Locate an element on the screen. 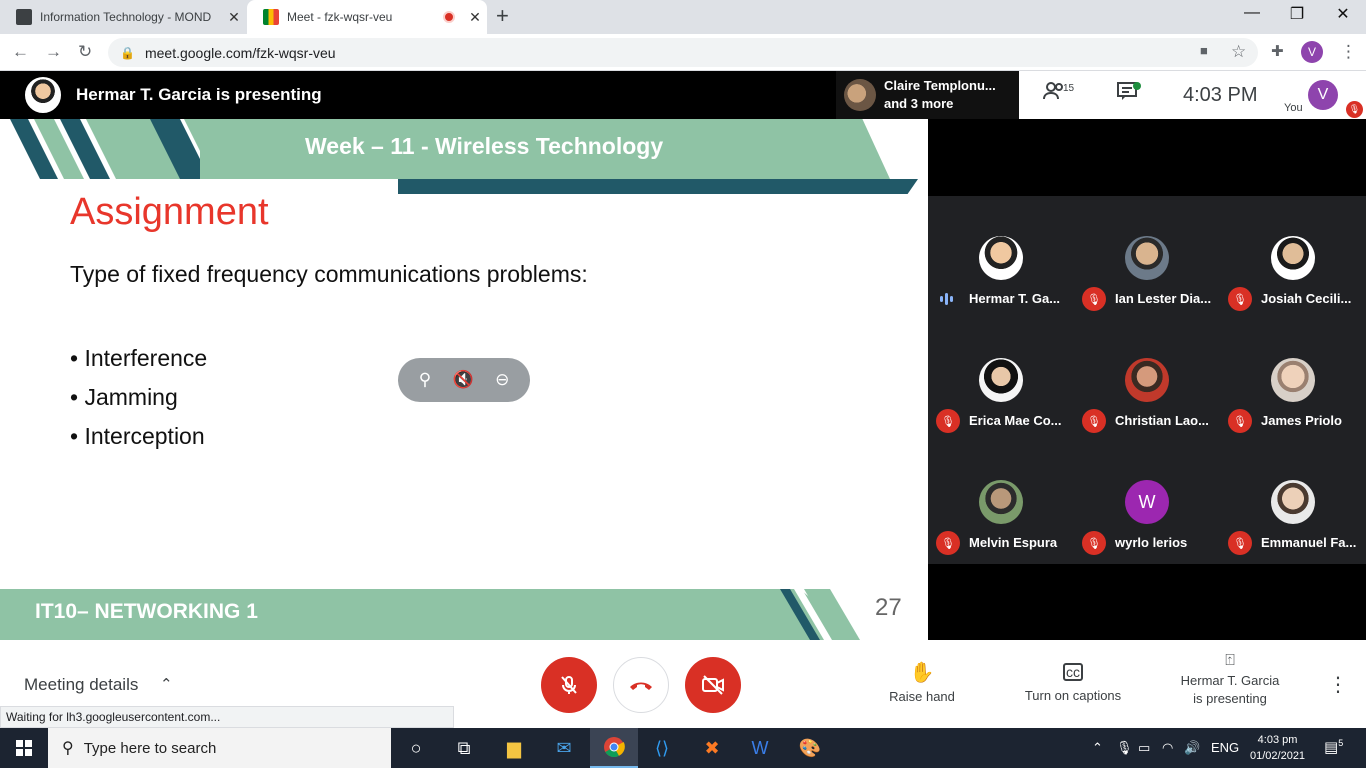  raise-hand-button: ✋ Raise hand is located at coordinates (922, 682).